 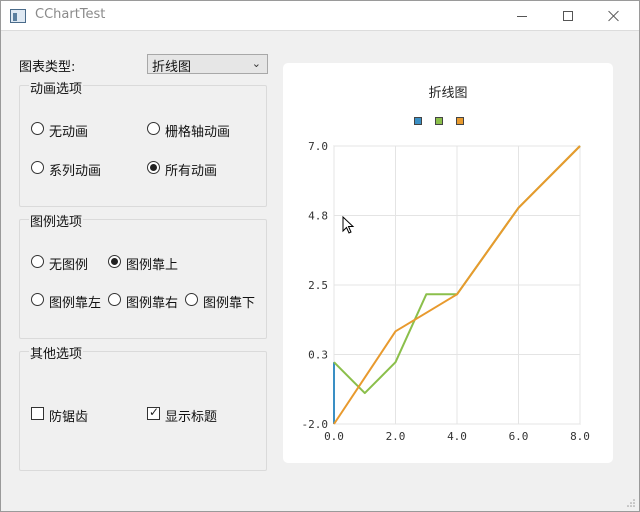 I want to click on mouse-cursor-icon, so click(x=348, y=225).